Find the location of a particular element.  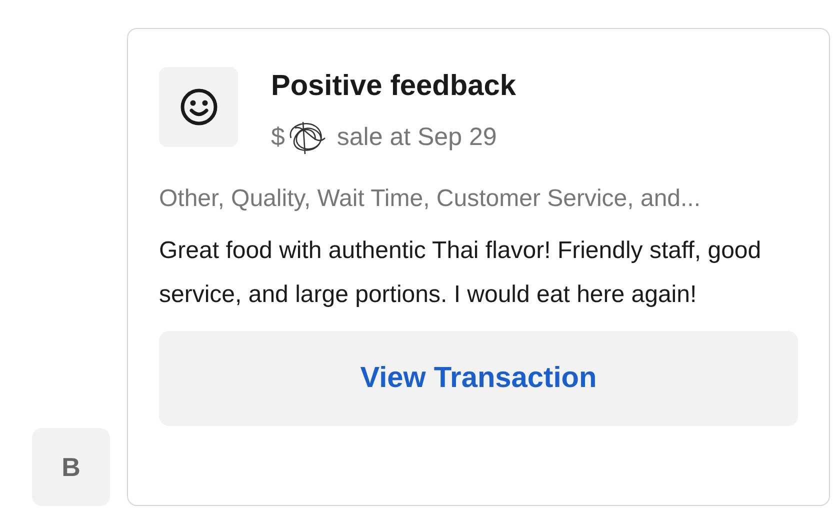

sale-subtitle: sale at Sep 29 is located at coordinates (416, 137).